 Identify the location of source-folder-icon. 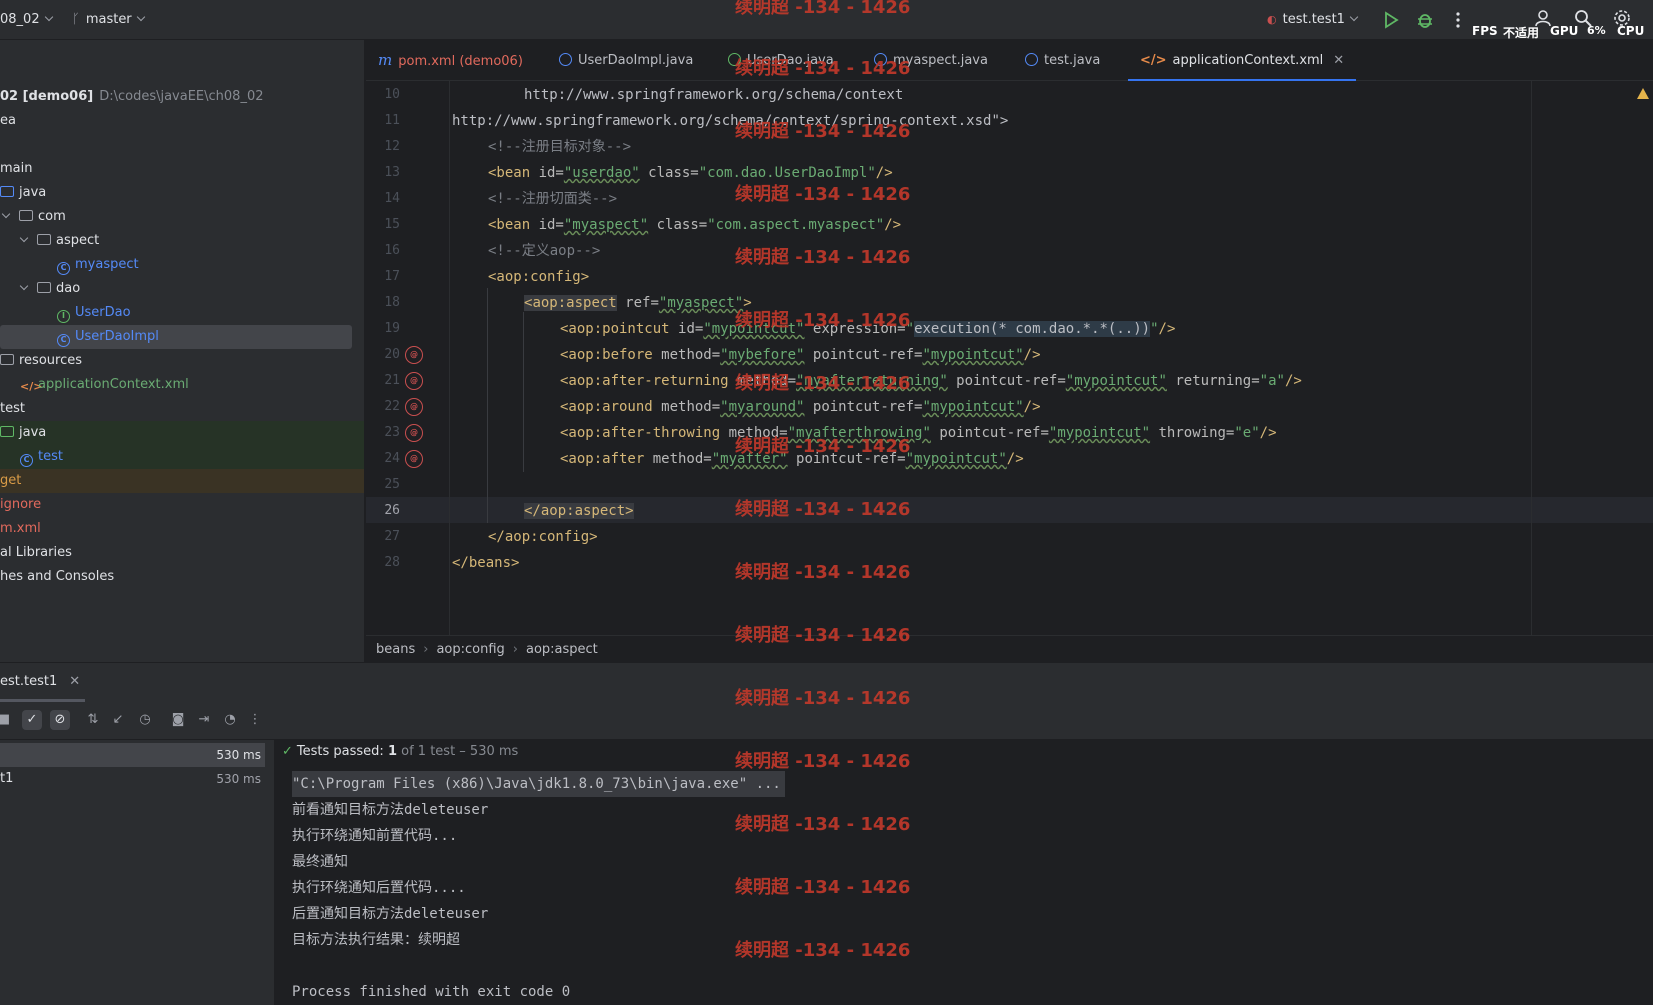
(7, 191).